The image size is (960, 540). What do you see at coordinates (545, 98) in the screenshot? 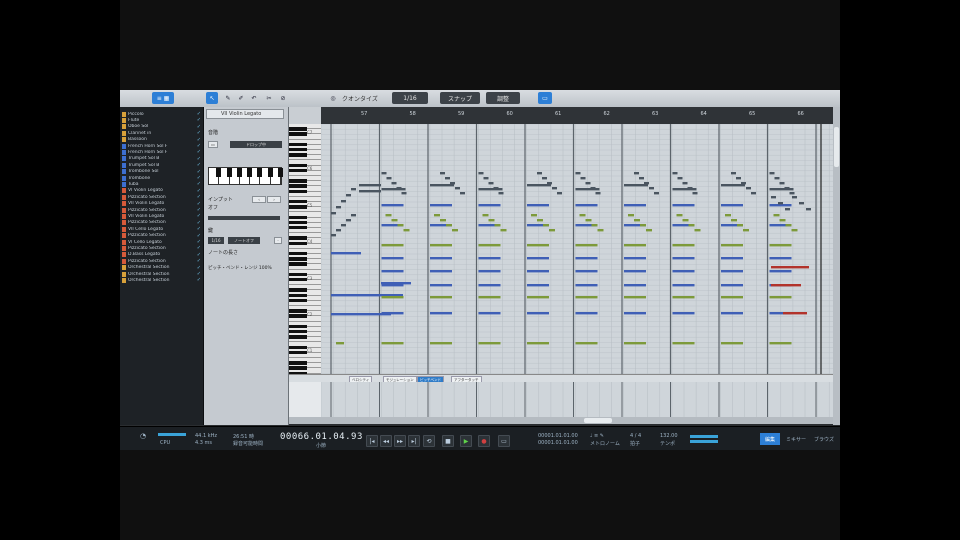
I see `inspector-toggle: ▭` at bounding box center [545, 98].